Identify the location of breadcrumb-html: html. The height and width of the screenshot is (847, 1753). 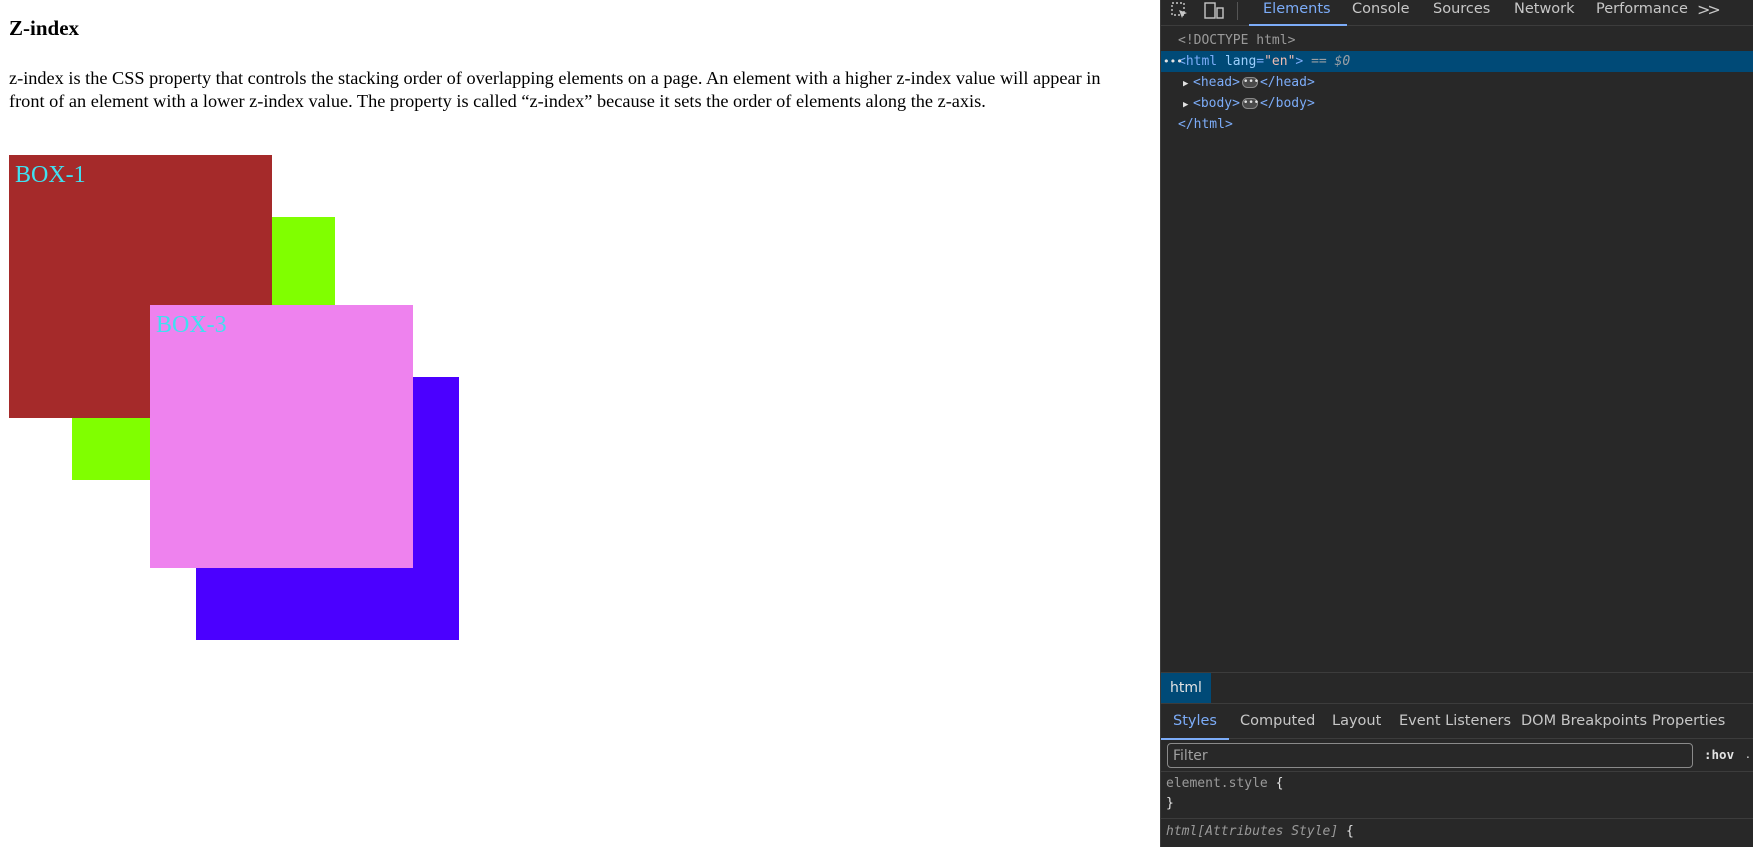
(1186, 688).